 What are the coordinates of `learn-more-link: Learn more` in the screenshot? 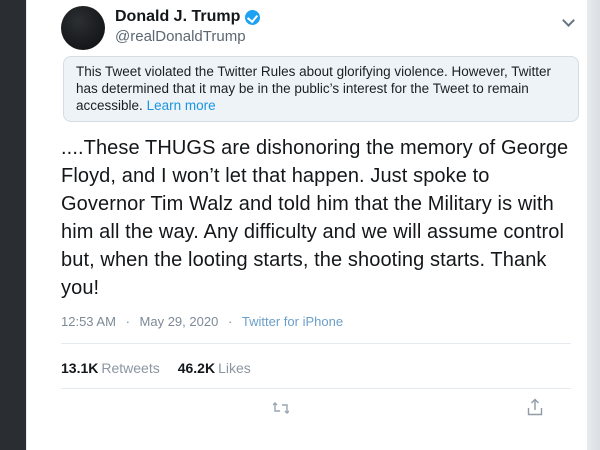 It's located at (181, 105).